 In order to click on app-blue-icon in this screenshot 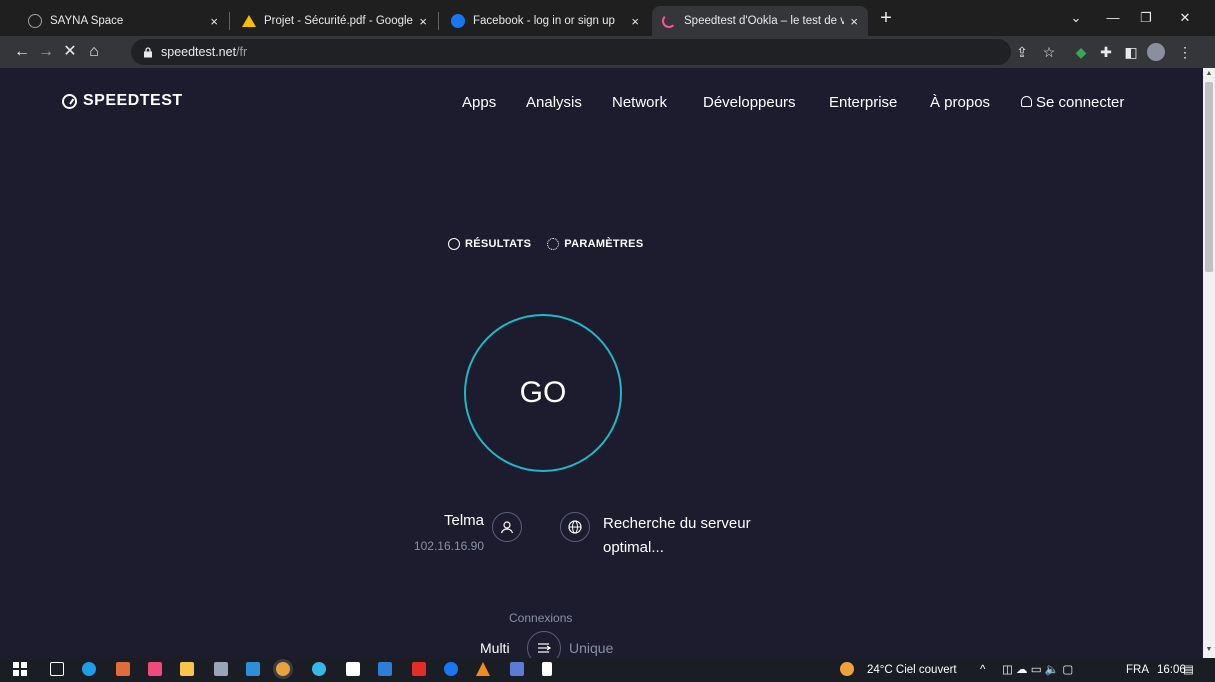, I will do `click(517, 669)`.